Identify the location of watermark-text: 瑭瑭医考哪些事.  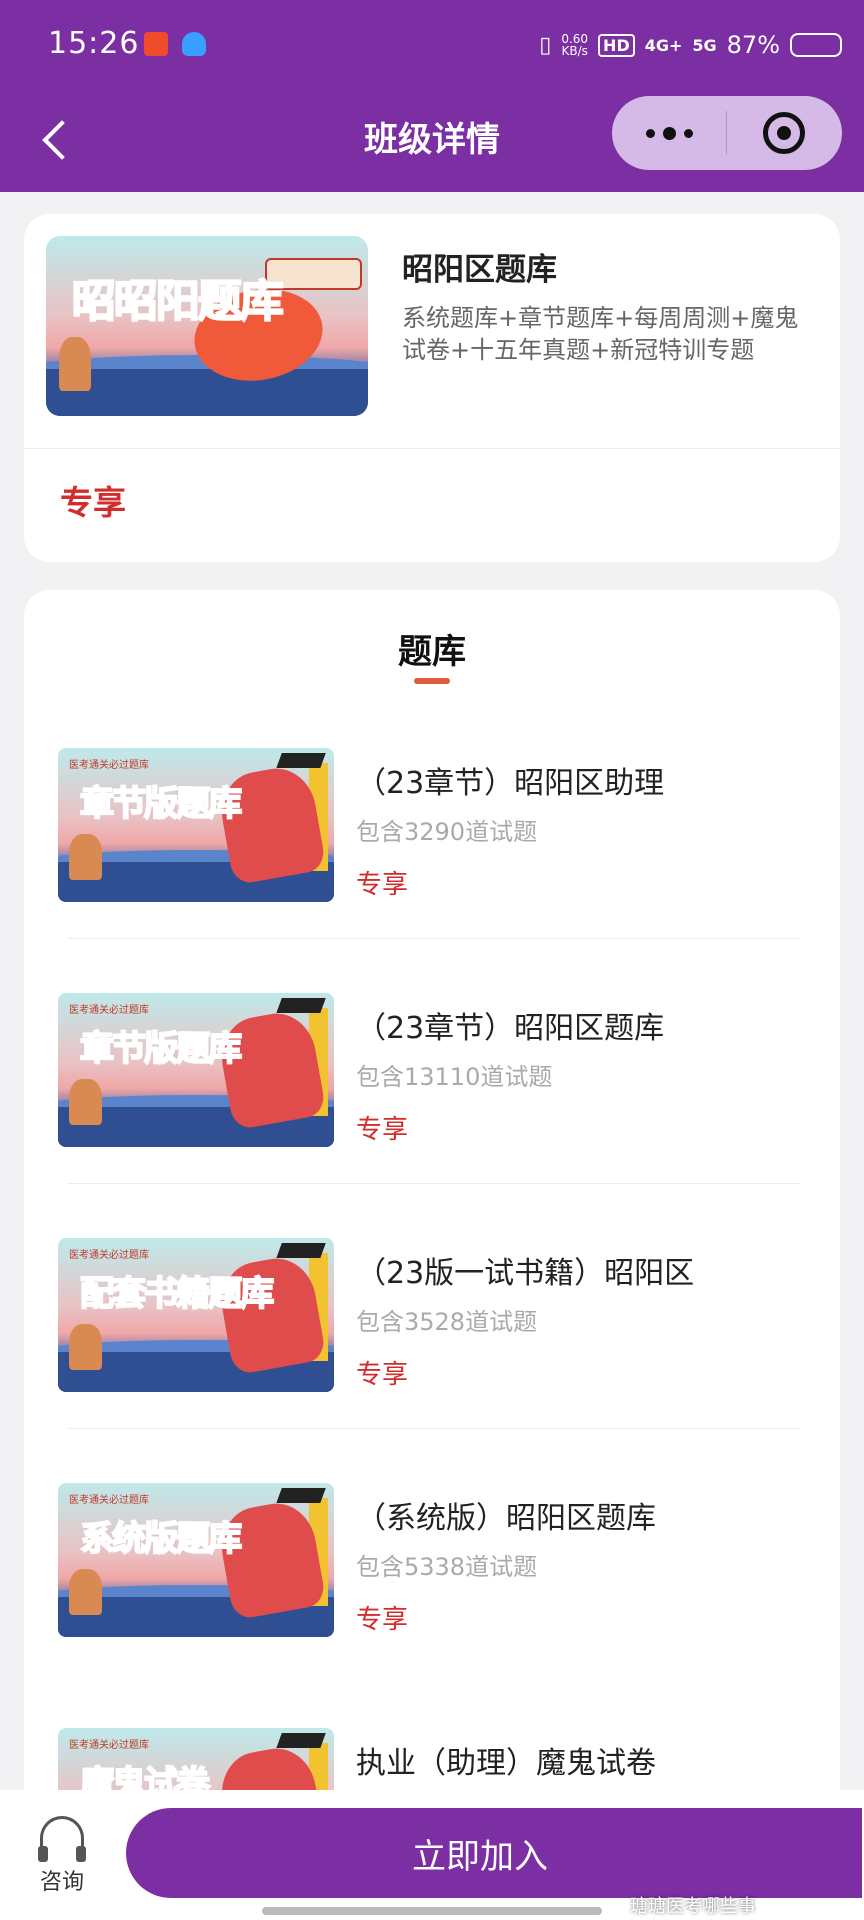
(693, 1906).